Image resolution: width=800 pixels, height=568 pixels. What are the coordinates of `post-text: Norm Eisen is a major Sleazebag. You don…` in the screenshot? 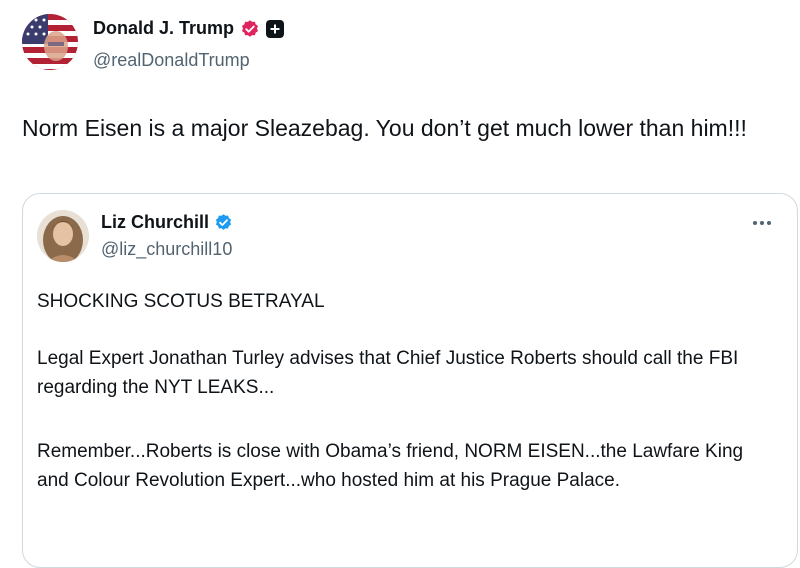 It's located at (384, 128).